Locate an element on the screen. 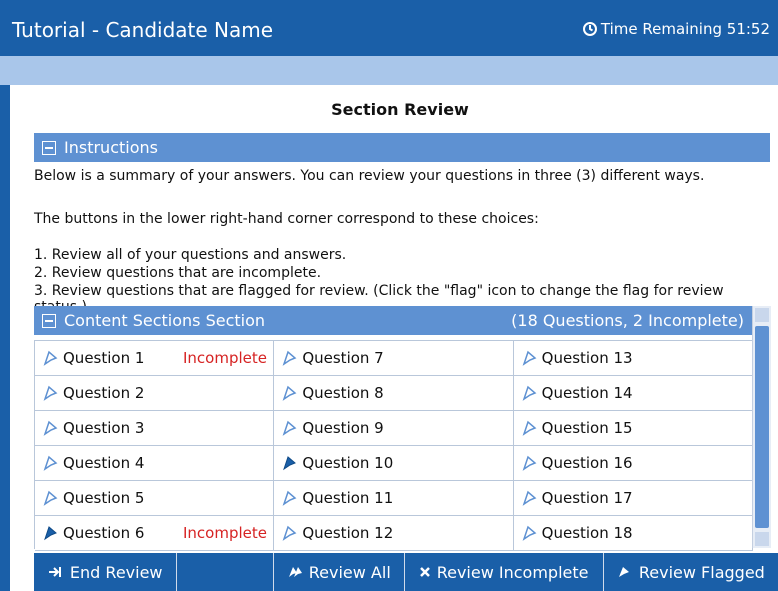  question-label: Question 13 is located at coordinates (587, 358).